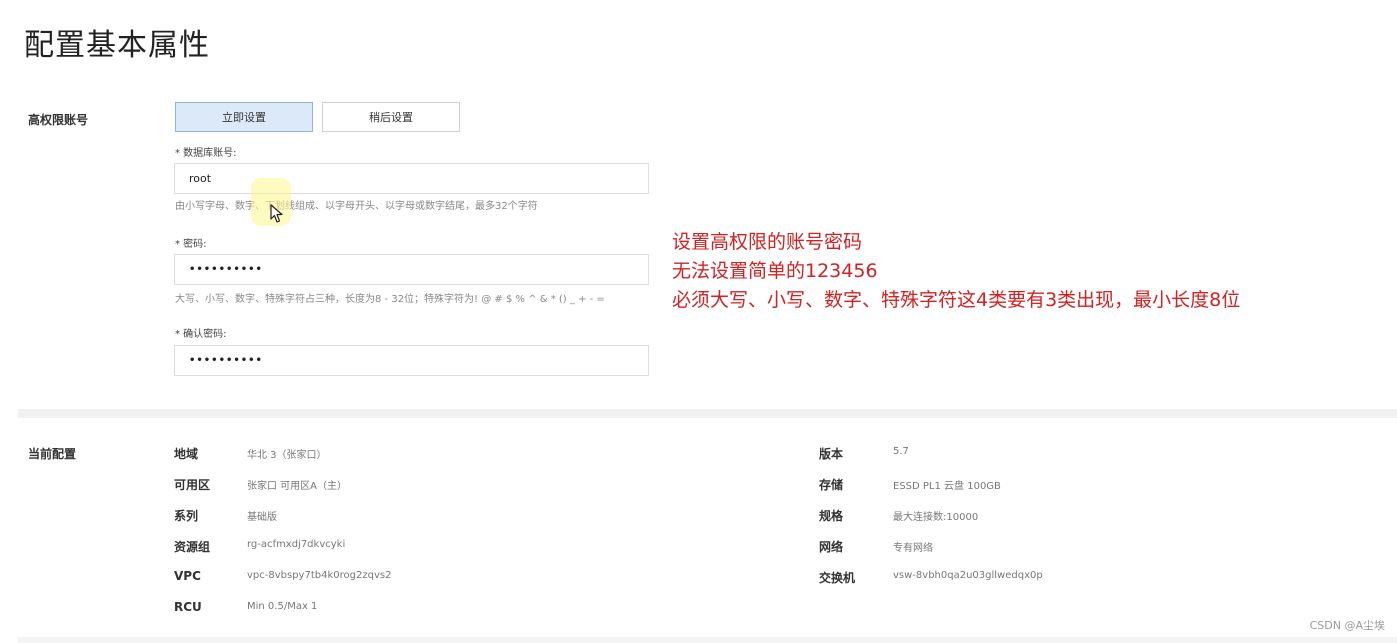 This screenshot has height=643, width=1397. Describe the element at coordinates (188, 607) in the screenshot. I see `config-key-rcu: RCU` at that location.